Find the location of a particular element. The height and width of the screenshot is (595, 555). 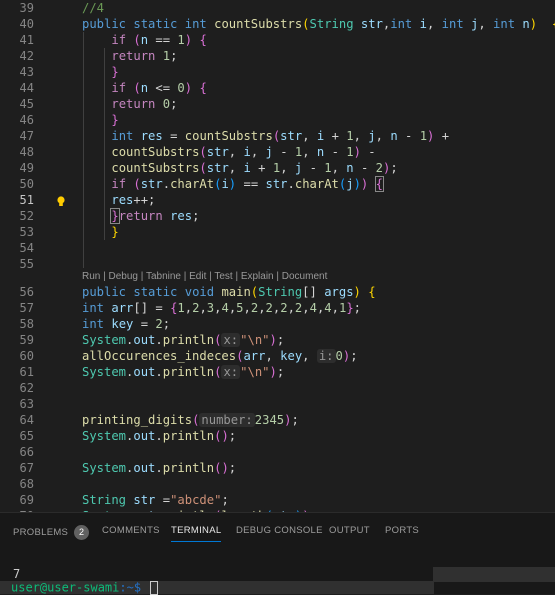

code-token: . is located at coordinates (166, 184).